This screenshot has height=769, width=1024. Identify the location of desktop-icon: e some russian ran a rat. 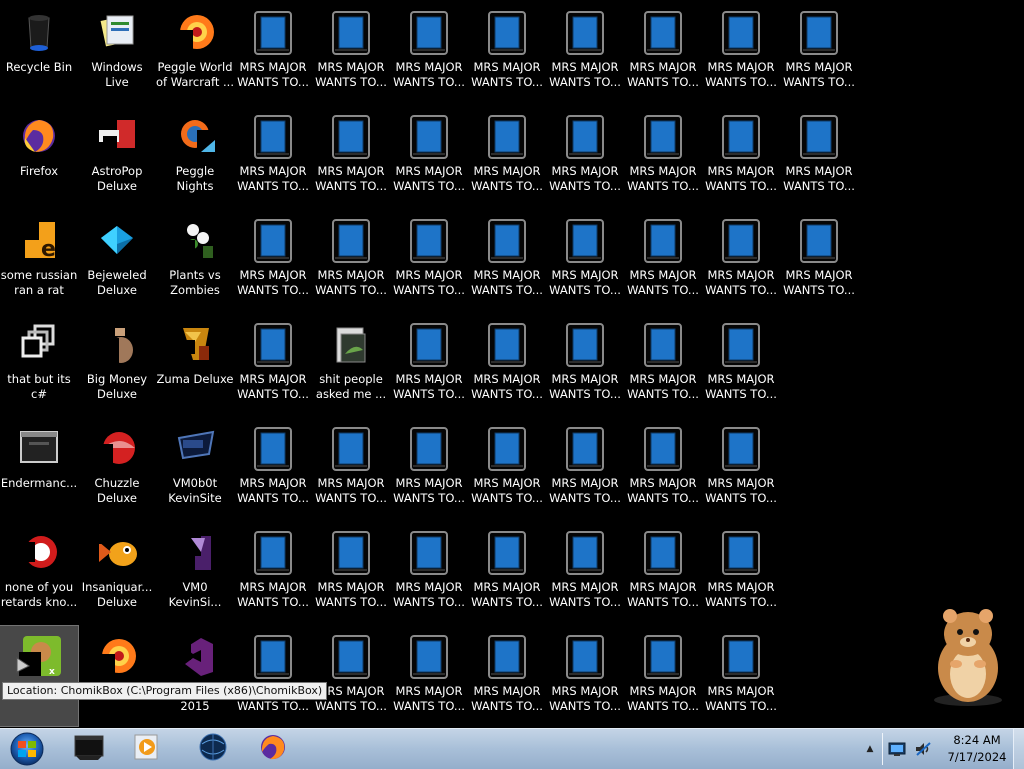
(39, 260).